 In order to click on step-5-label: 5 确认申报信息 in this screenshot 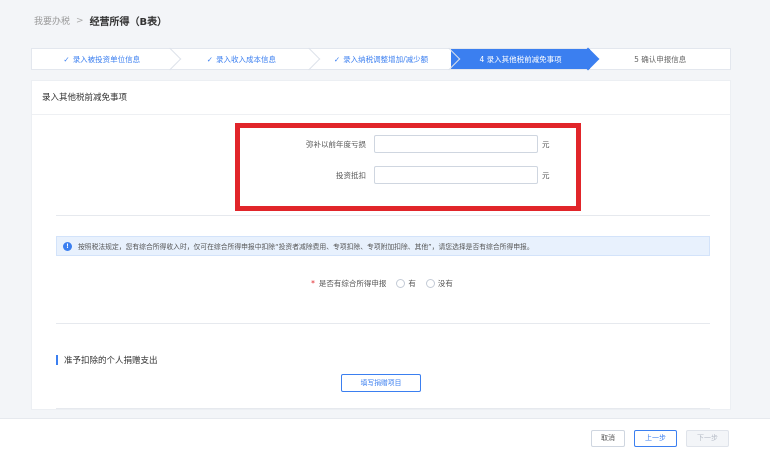, I will do `click(660, 59)`.